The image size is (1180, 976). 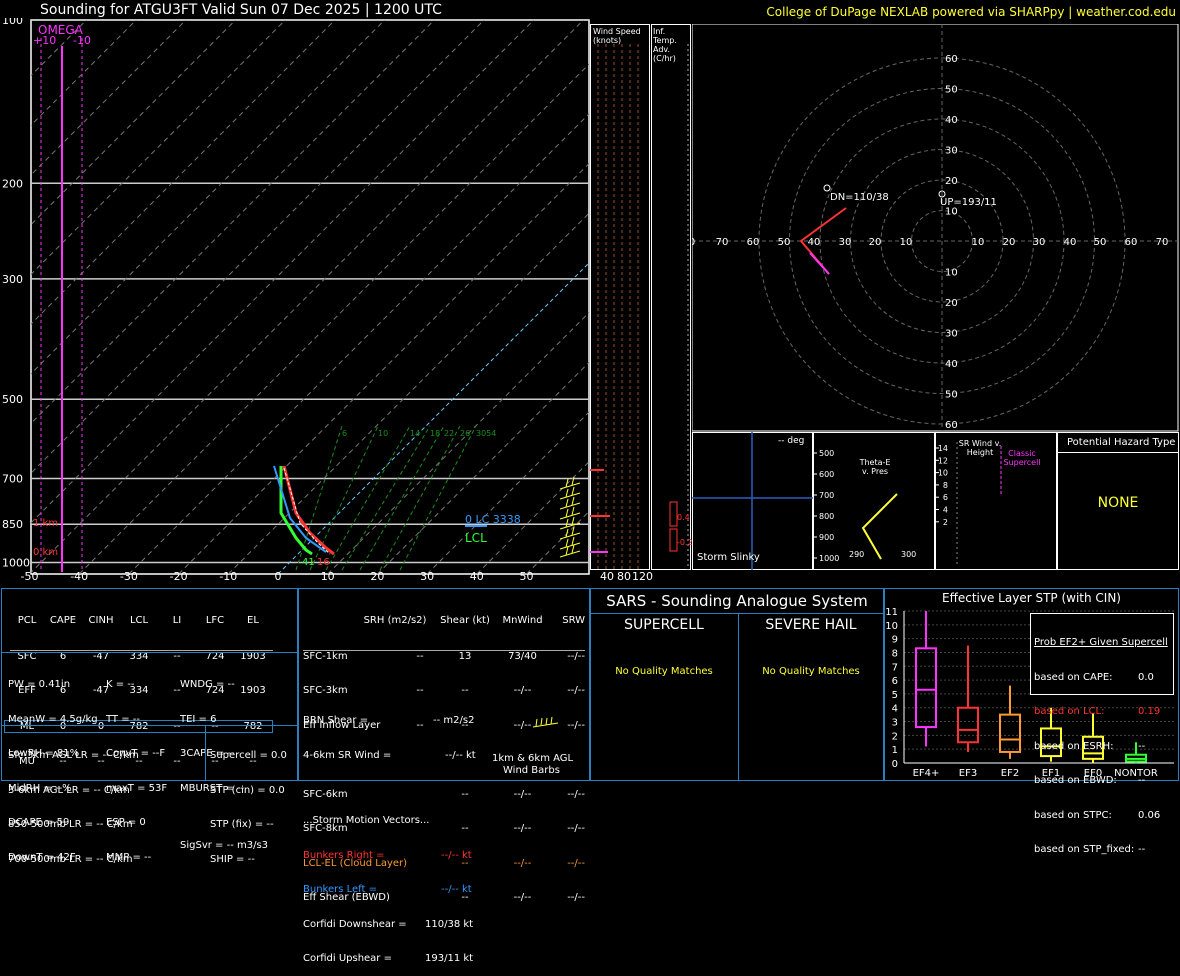 What do you see at coordinates (1101, 816) in the screenshot?
I see `prob-row: based on STPC: 0.06` at bounding box center [1101, 816].